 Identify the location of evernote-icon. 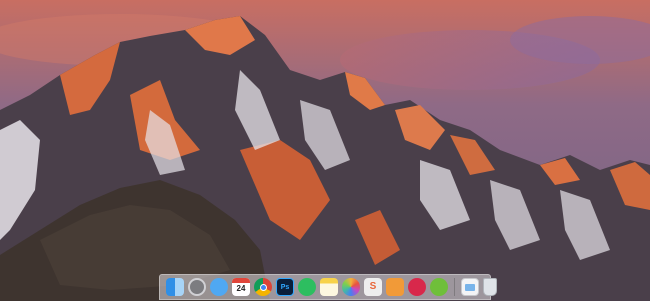
(307, 287).